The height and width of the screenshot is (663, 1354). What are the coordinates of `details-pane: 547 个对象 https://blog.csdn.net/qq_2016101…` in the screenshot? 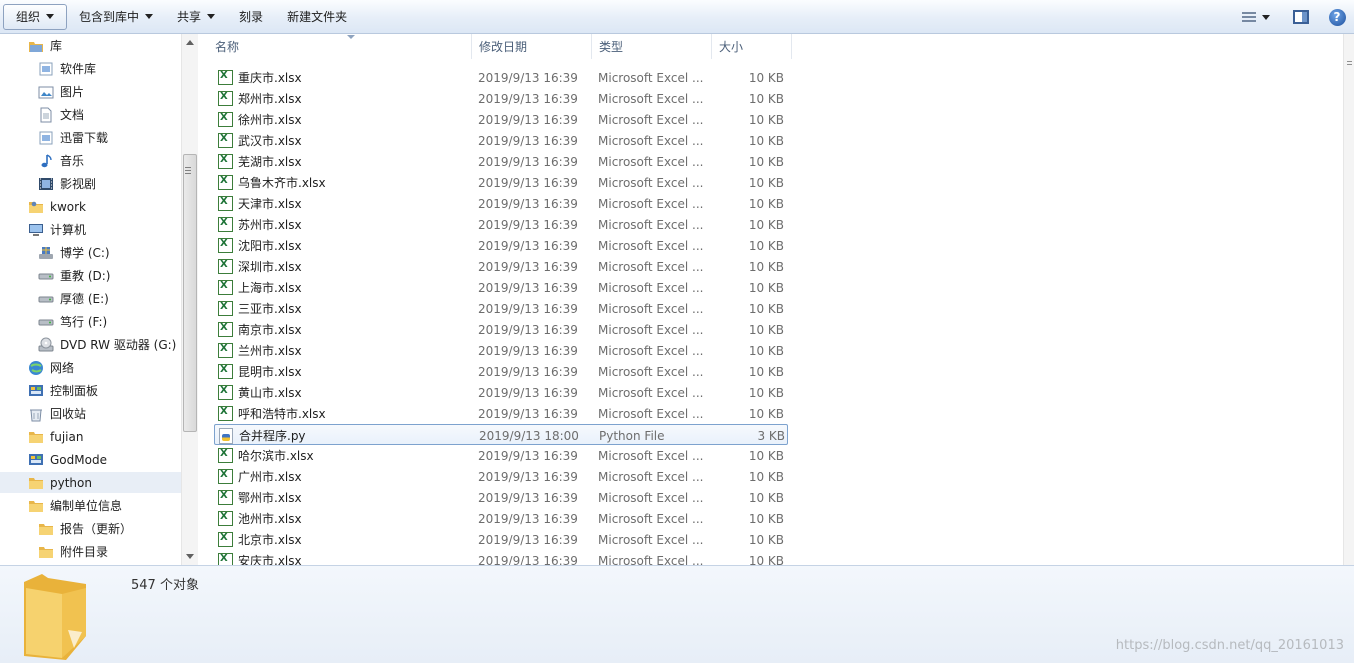 It's located at (677, 614).